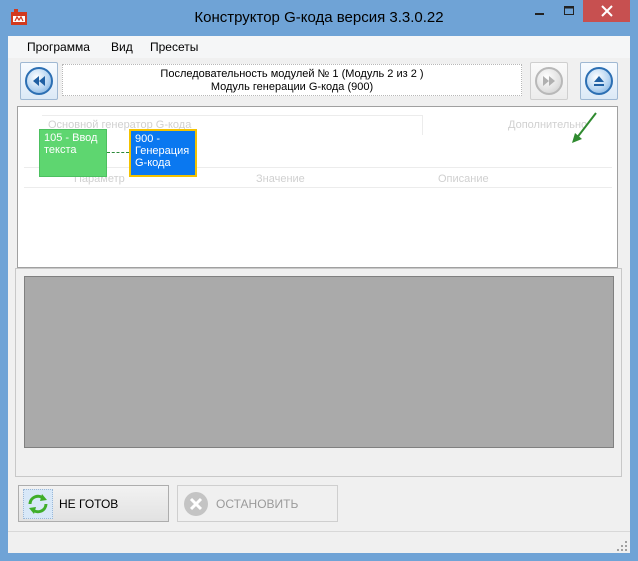 The height and width of the screenshot is (561, 638). Describe the element at coordinates (280, 179) in the screenshot. I see `faded-column-value: Значение` at that location.